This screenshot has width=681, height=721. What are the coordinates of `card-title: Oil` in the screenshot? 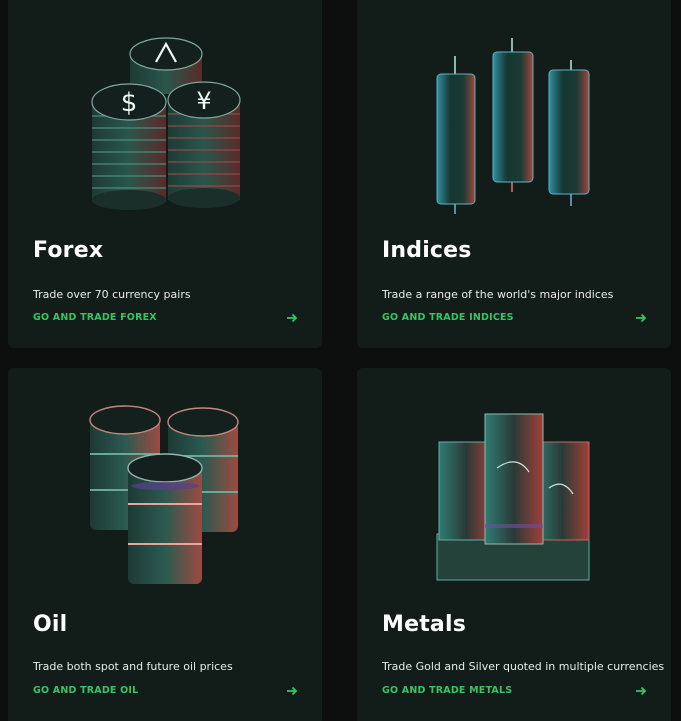 It's located at (50, 624).